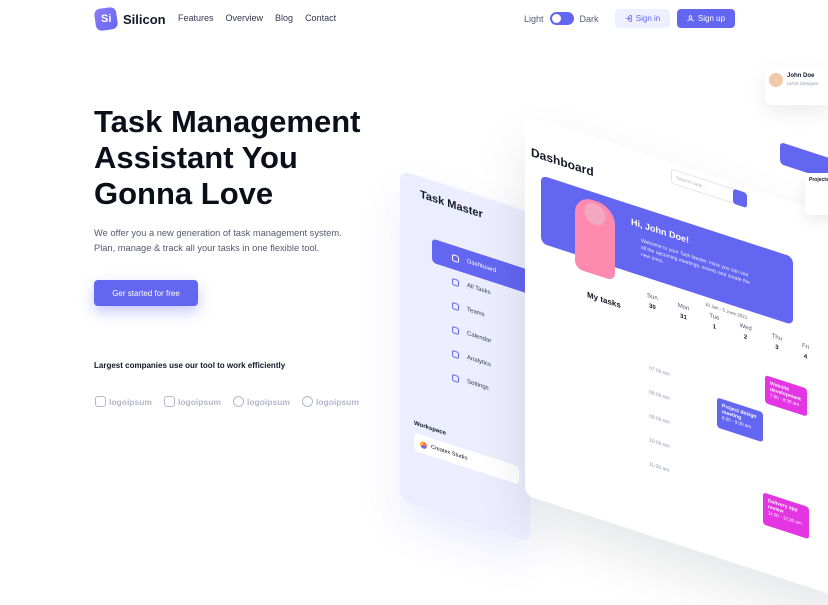 The height and width of the screenshot is (605, 828). What do you see at coordinates (589, 18) in the screenshot?
I see `theme-dark-label: Dark` at bounding box center [589, 18].